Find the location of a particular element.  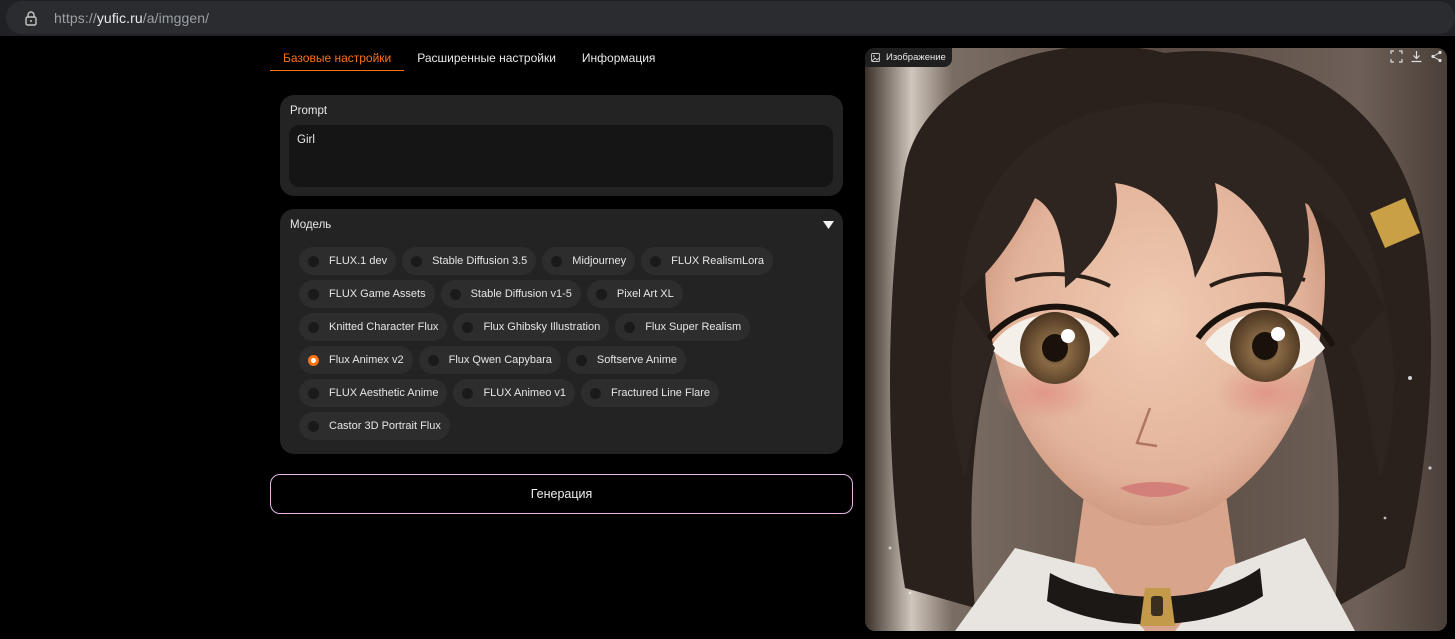

model-option-label: Flux Ghibsky Illustration is located at coordinates (542, 327).